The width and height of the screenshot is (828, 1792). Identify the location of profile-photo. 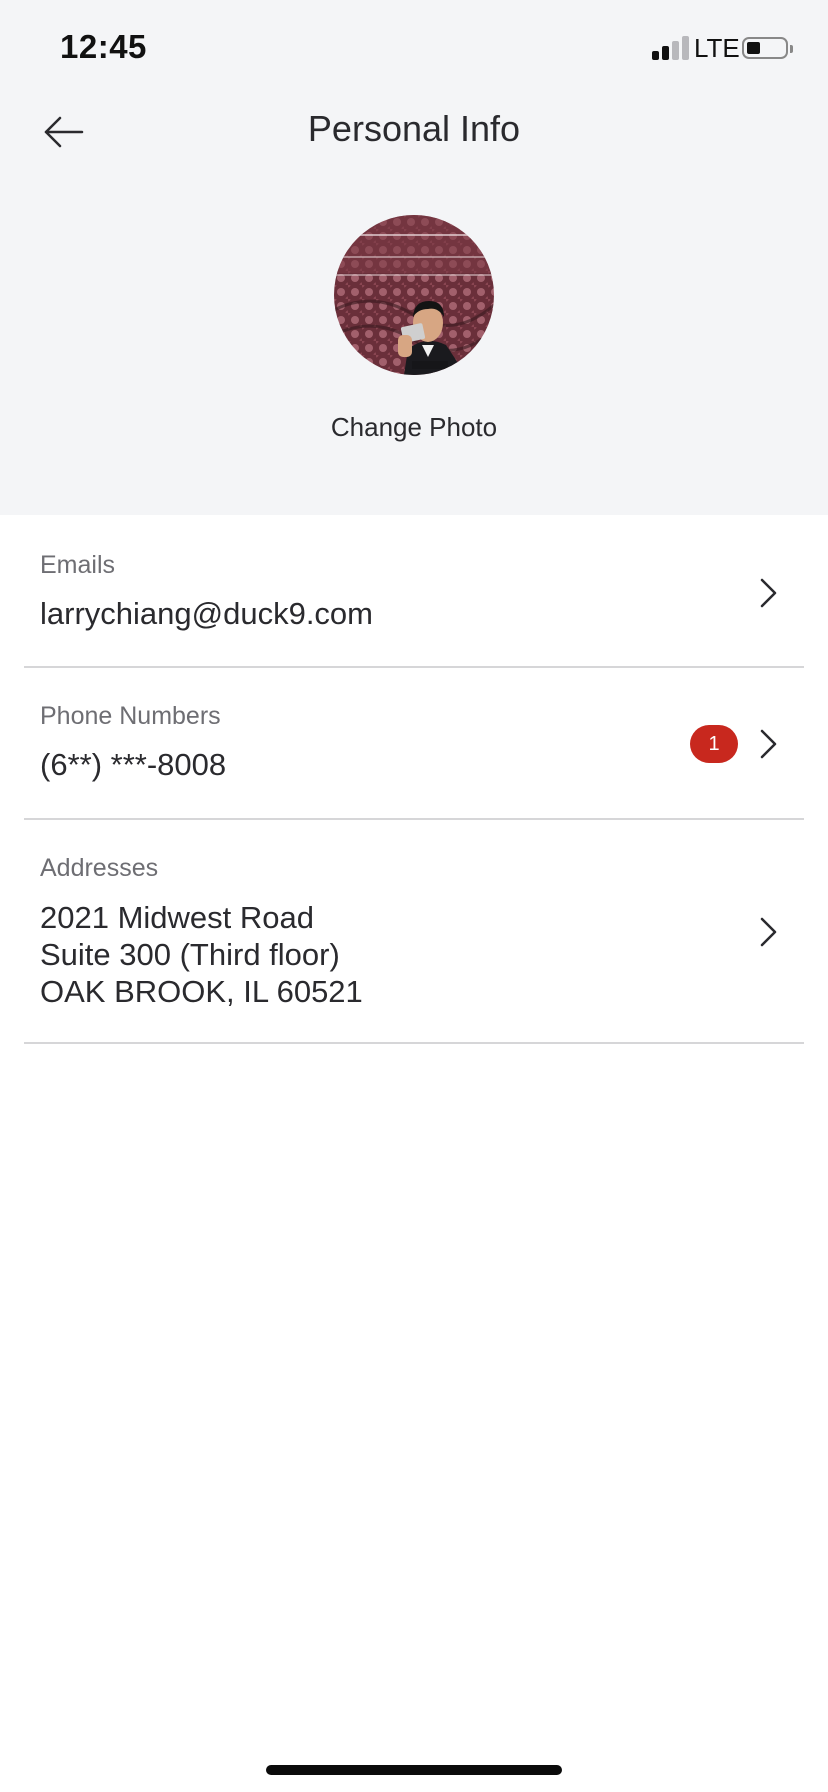
(414, 295).